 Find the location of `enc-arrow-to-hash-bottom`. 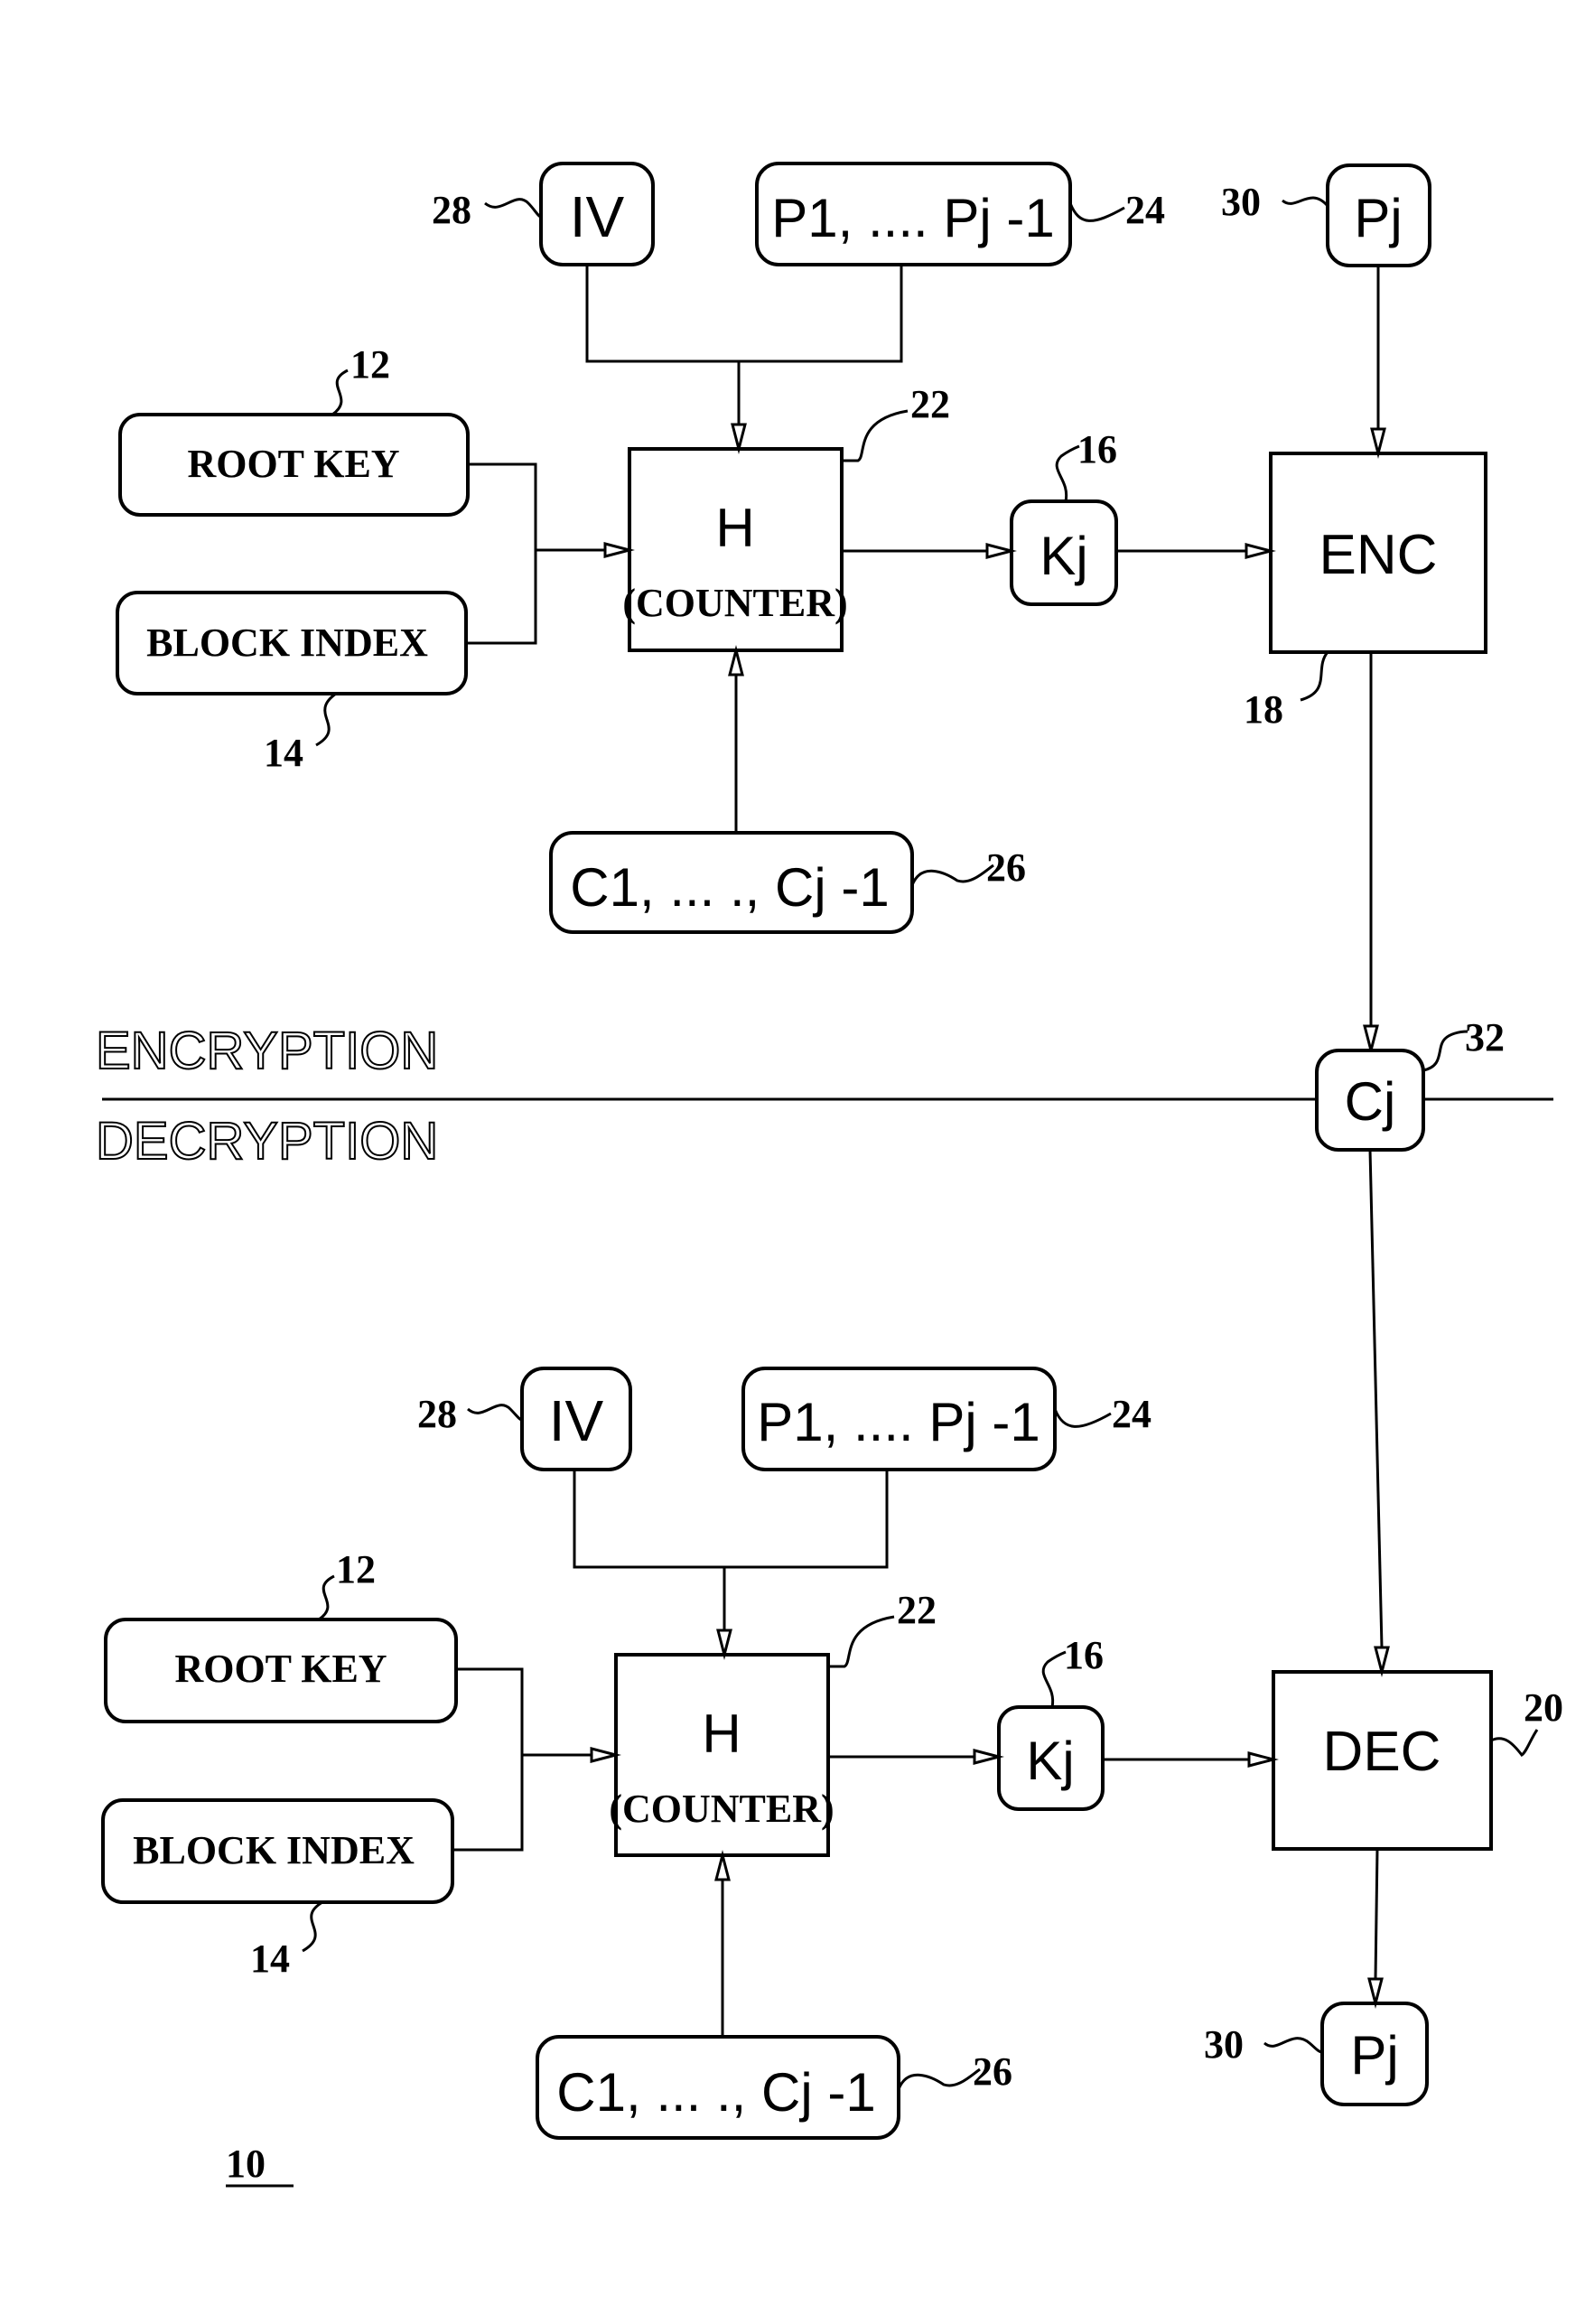

enc-arrow-to-hash-bottom is located at coordinates (736, 661).